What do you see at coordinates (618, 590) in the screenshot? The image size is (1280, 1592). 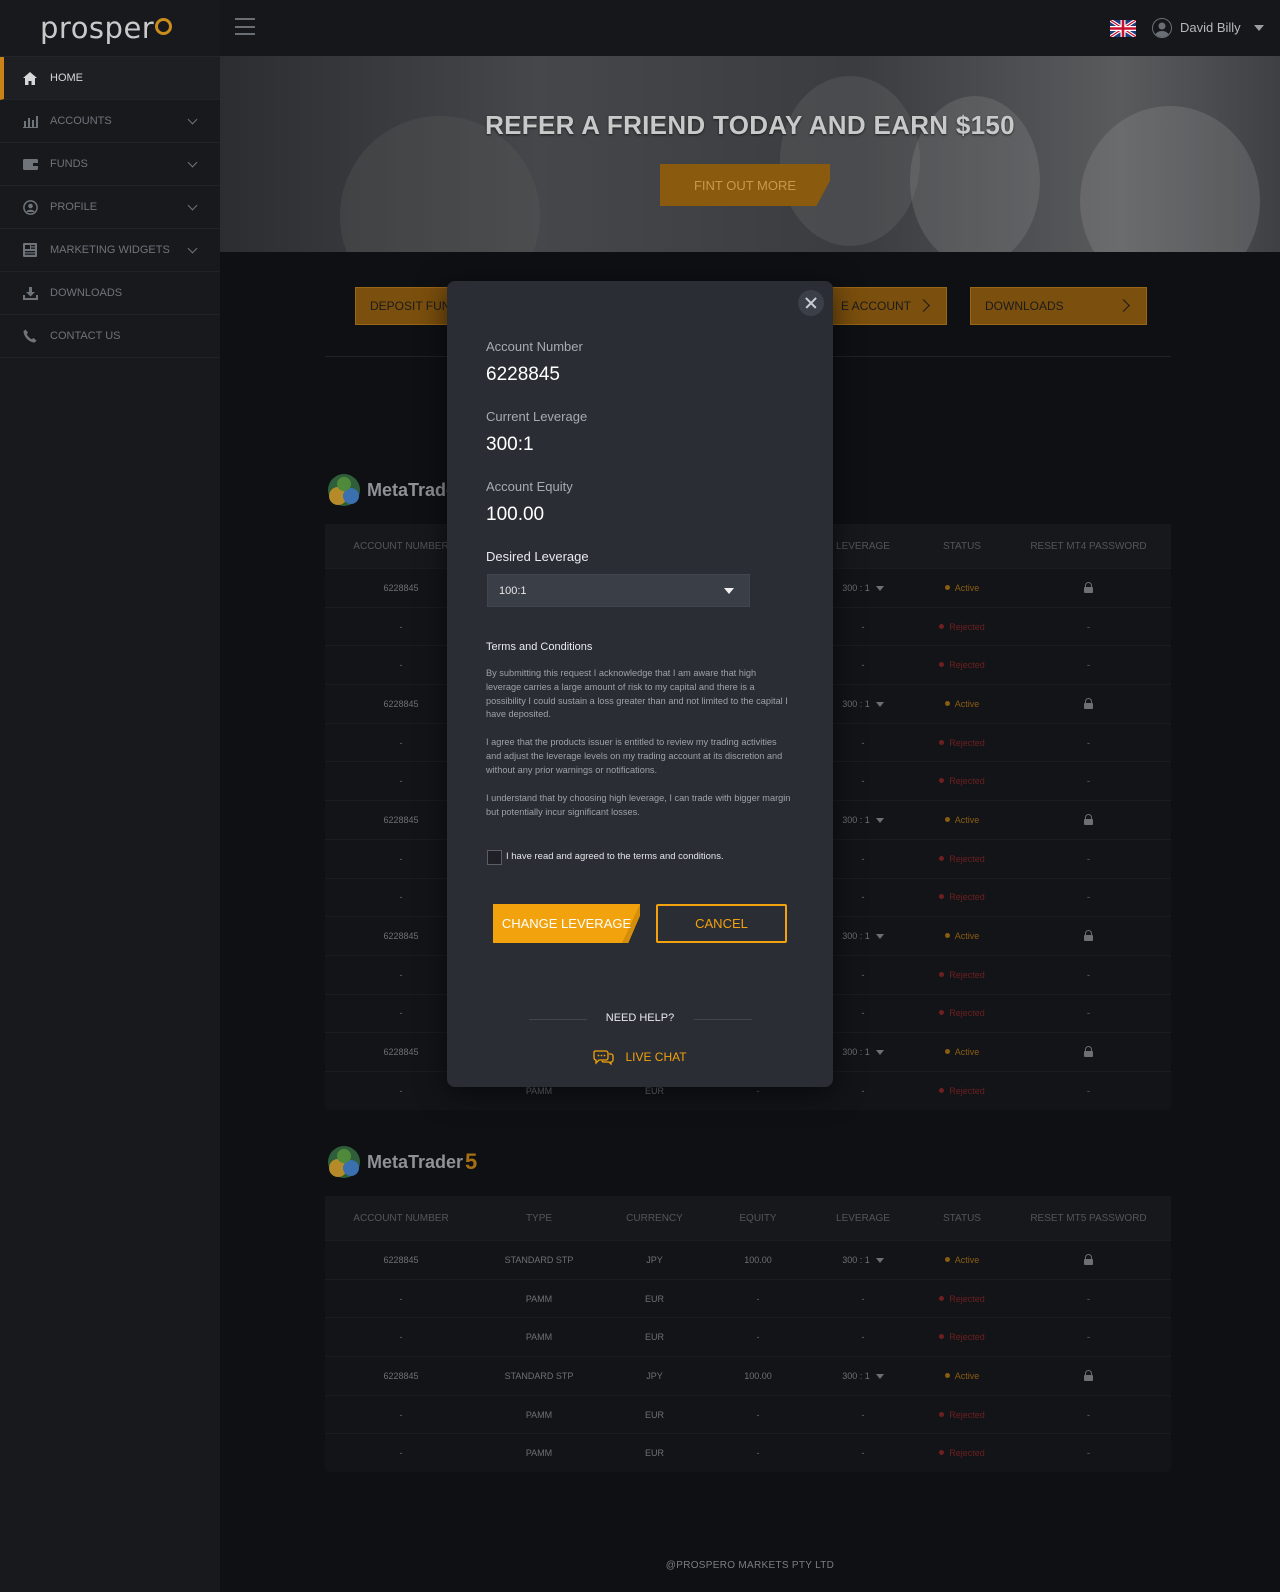 I see `desired-leverage-select: 100:1` at bounding box center [618, 590].